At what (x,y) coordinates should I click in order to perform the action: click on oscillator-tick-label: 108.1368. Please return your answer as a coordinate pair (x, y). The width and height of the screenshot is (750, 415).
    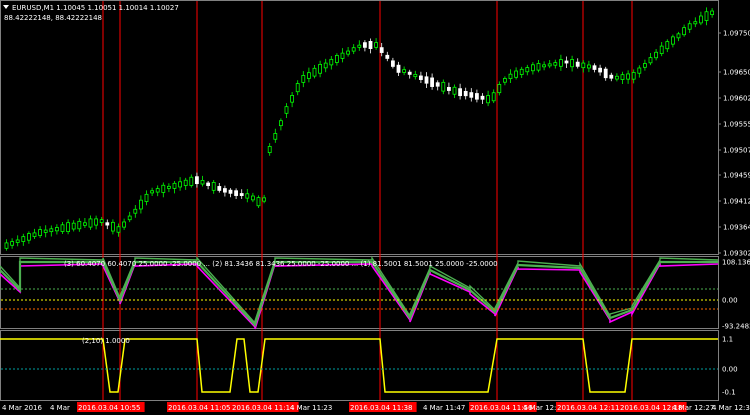
    Looking at the image, I should click on (736, 263).